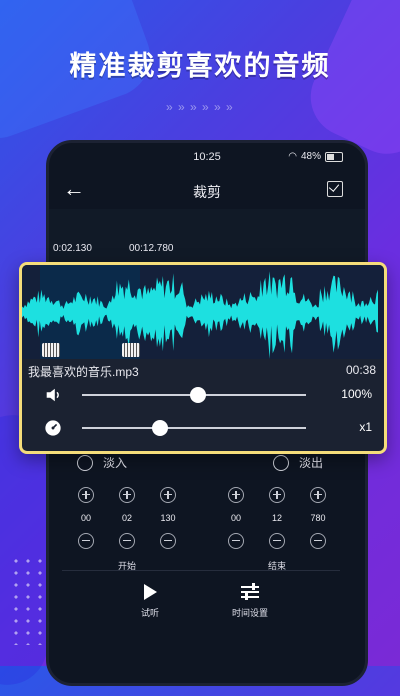 The width and height of the screenshot is (400, 696). What do you see at coordinates (236, 541) in the screenshot?
I see `end-min-minus-button` at bounding box center [236, 541].